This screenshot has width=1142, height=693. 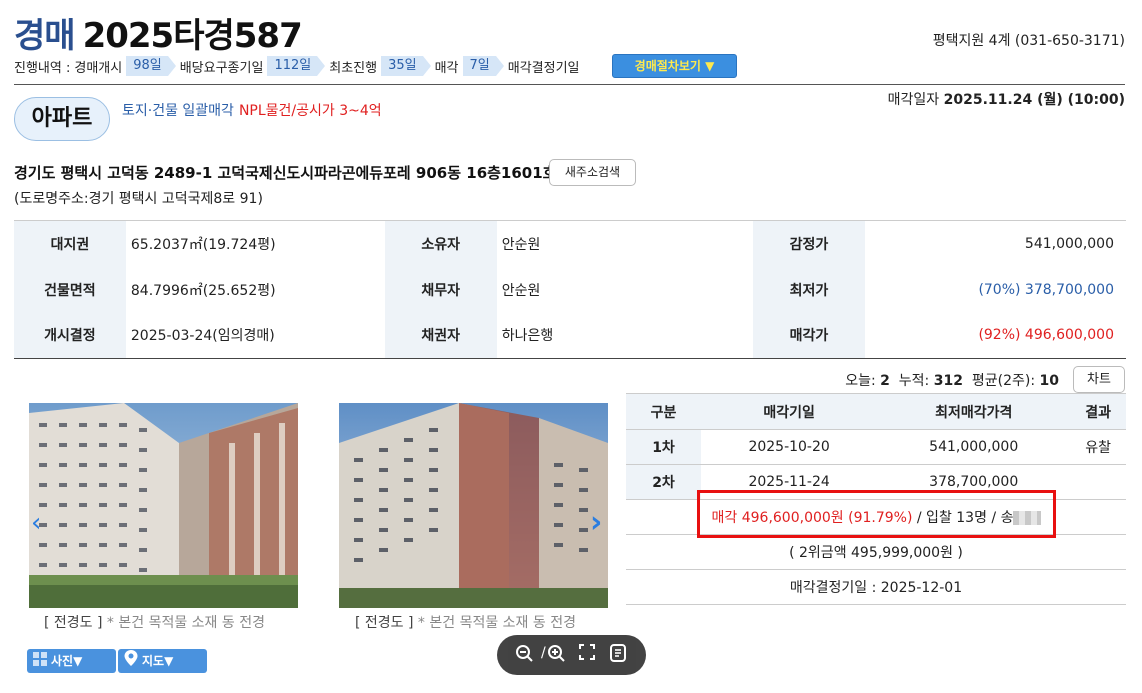 What do you see at coordinates (663, 482) in the screenshot?
I see `history-round: 2차` at bounding box center [663, 482].